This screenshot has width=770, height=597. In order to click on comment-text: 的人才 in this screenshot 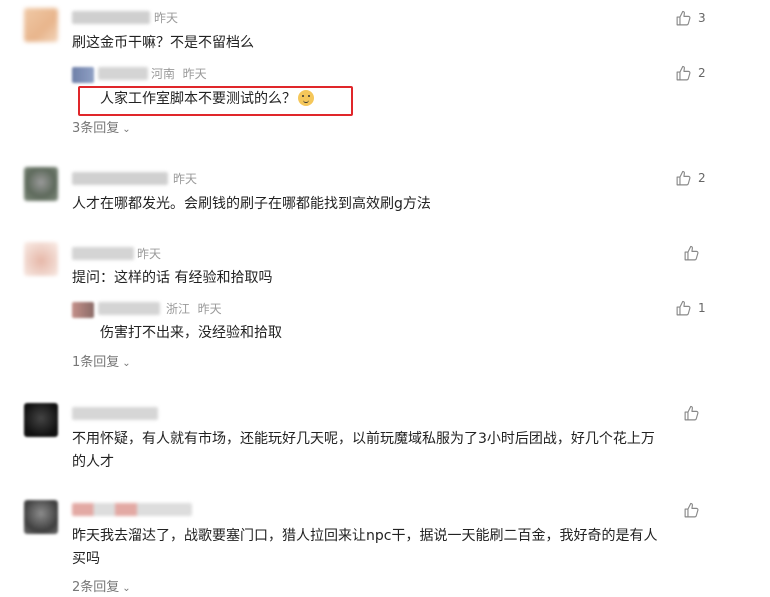, I will do `click(93, 462)`.